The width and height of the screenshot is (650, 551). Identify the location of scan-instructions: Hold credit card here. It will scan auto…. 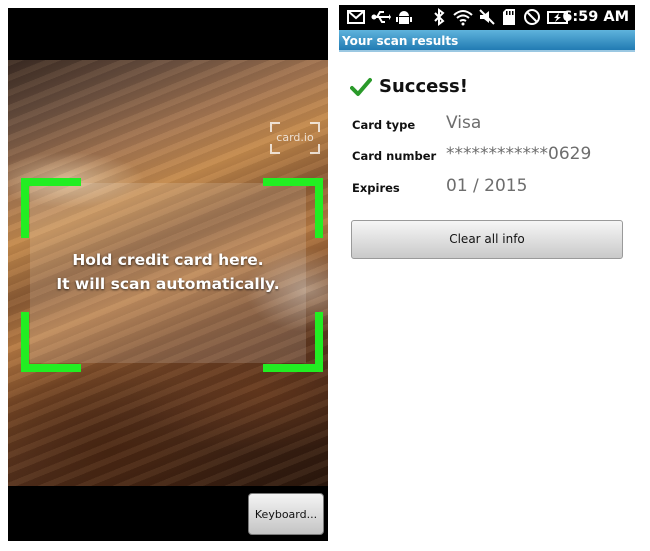
(168, 272).